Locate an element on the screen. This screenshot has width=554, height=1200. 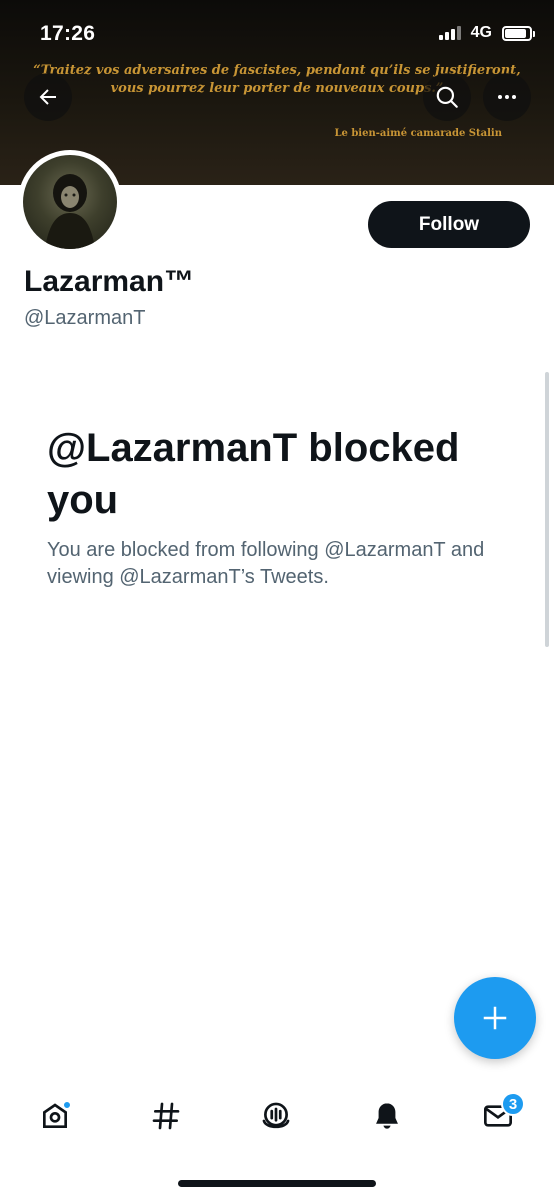
more-button is located at coordinates (507, 97).